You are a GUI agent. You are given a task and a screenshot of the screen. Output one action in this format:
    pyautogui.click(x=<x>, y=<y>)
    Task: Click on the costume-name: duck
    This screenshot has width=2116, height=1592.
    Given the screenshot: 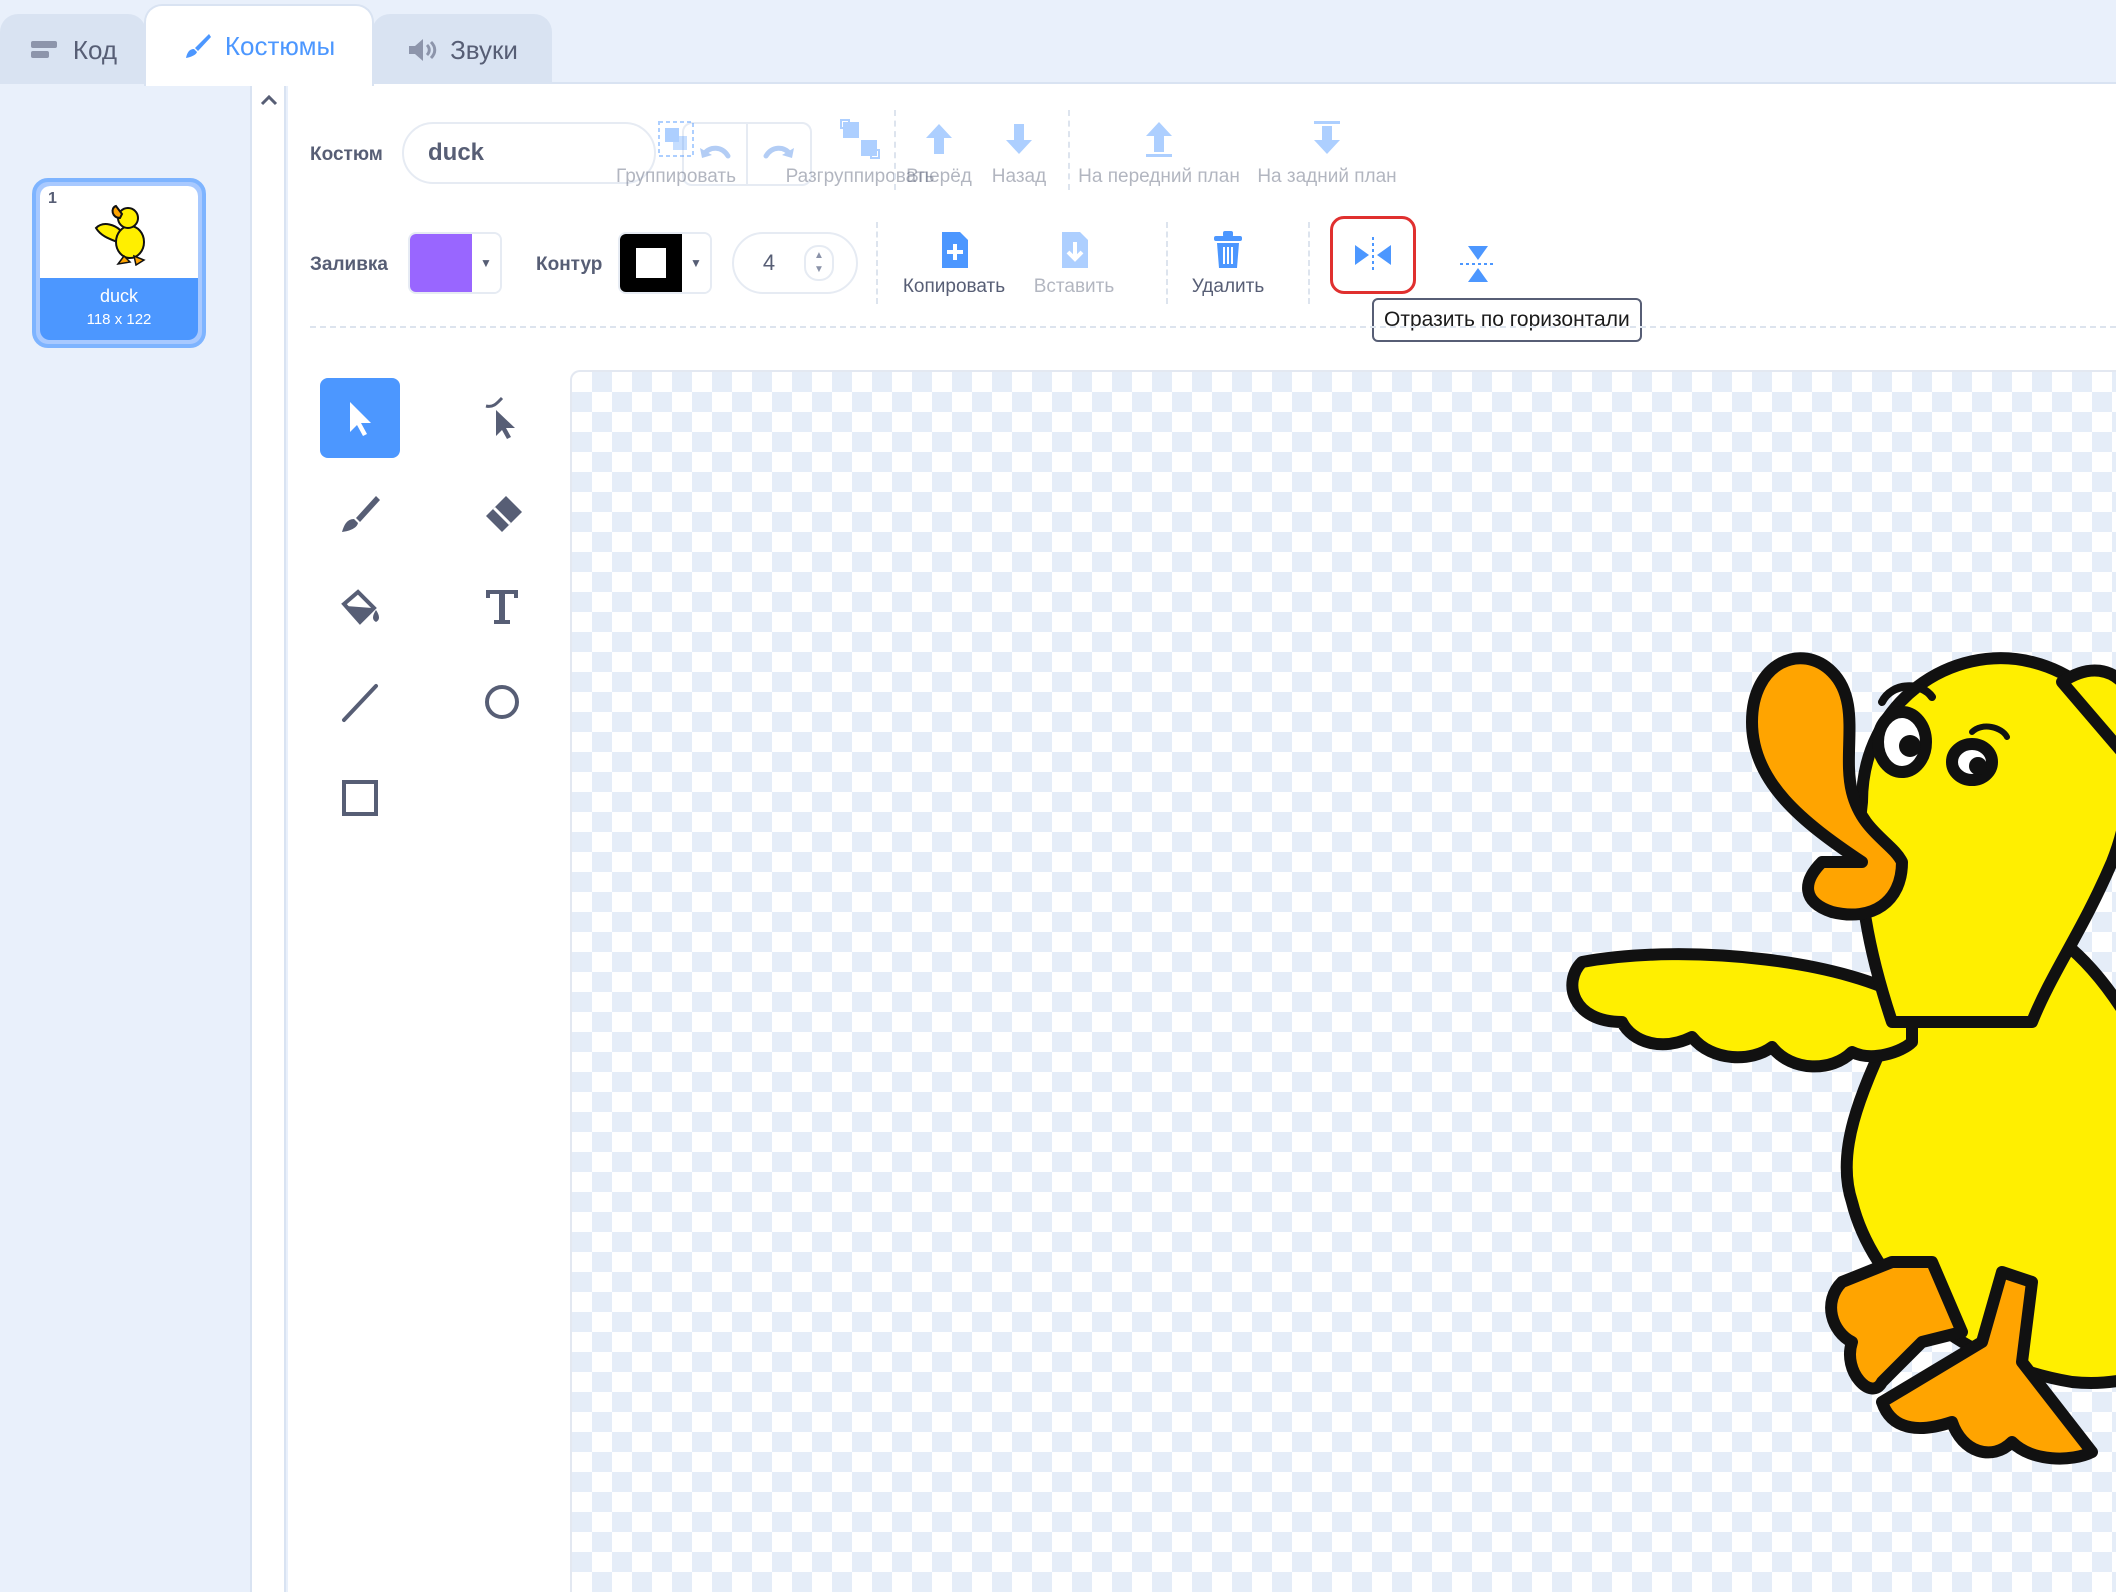 What is the action you would take?
    pyautogui.click(x=119, y=296)
    